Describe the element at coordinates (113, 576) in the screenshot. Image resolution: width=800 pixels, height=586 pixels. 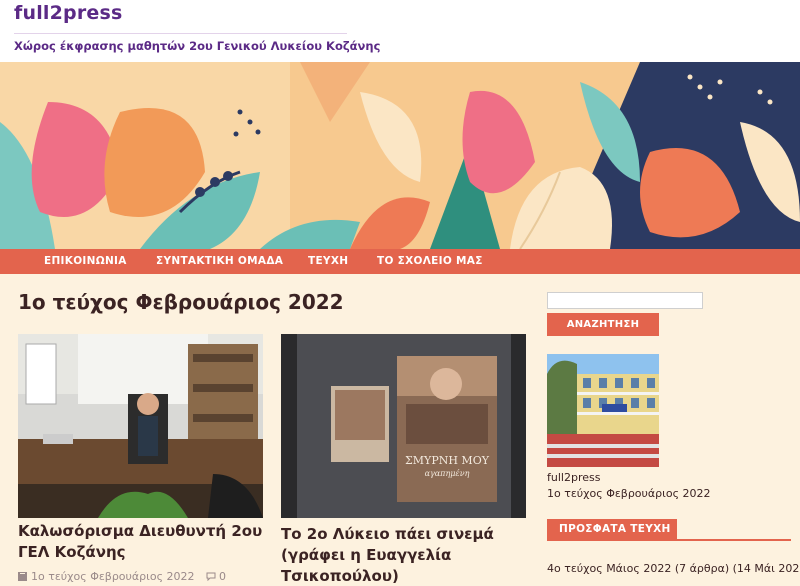
I see `post-category-link: 1ο τεύχος Φεβρουάριος 2022` at that location.